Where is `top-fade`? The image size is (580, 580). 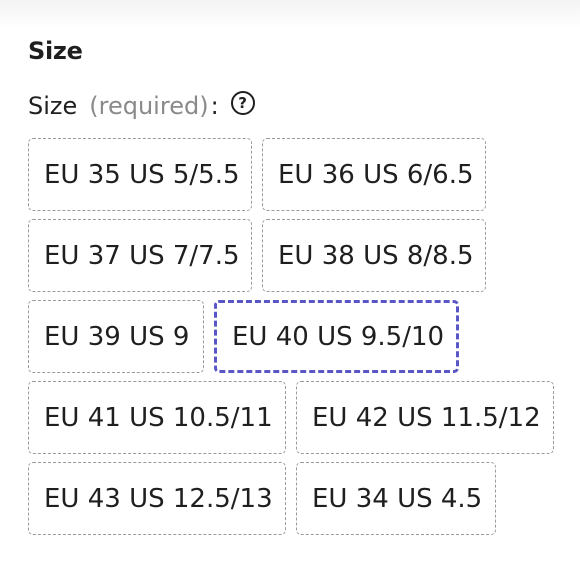 top-fade is located at coordinates (290, 14).